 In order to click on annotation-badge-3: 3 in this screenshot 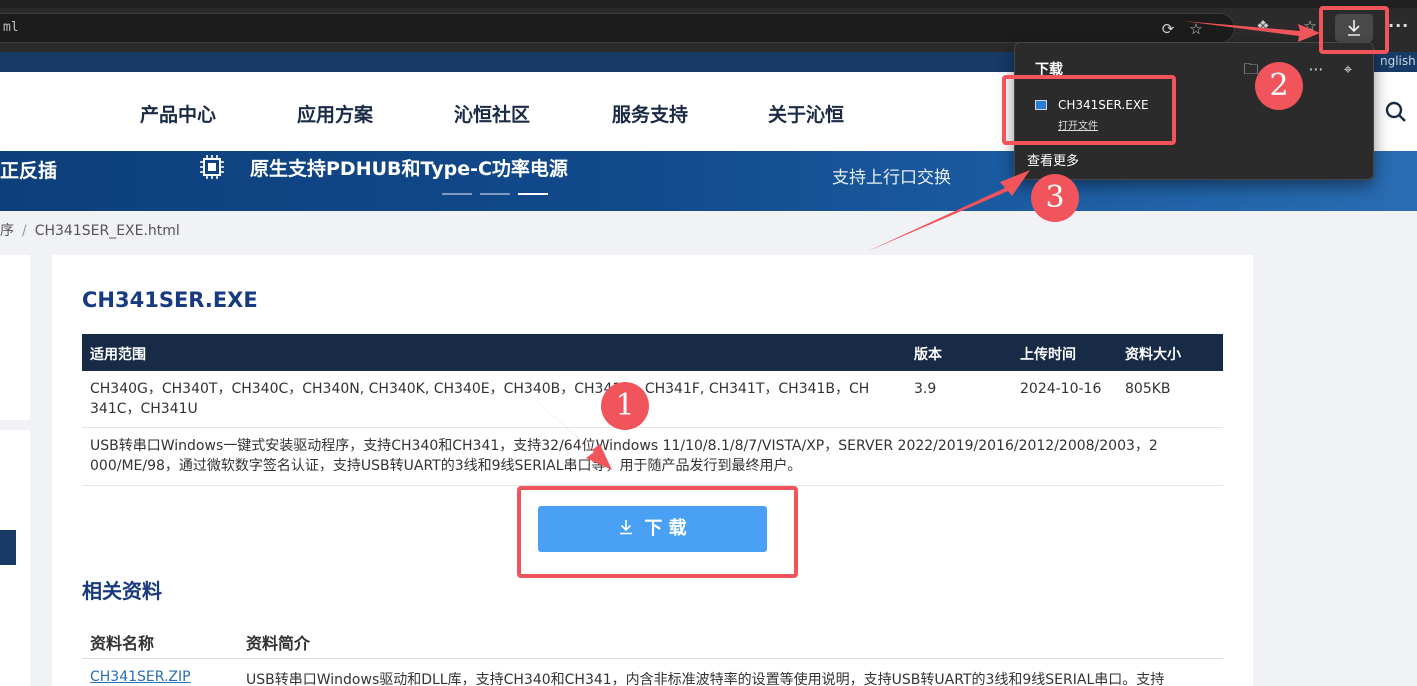, I will do `click(1055, 198)`.